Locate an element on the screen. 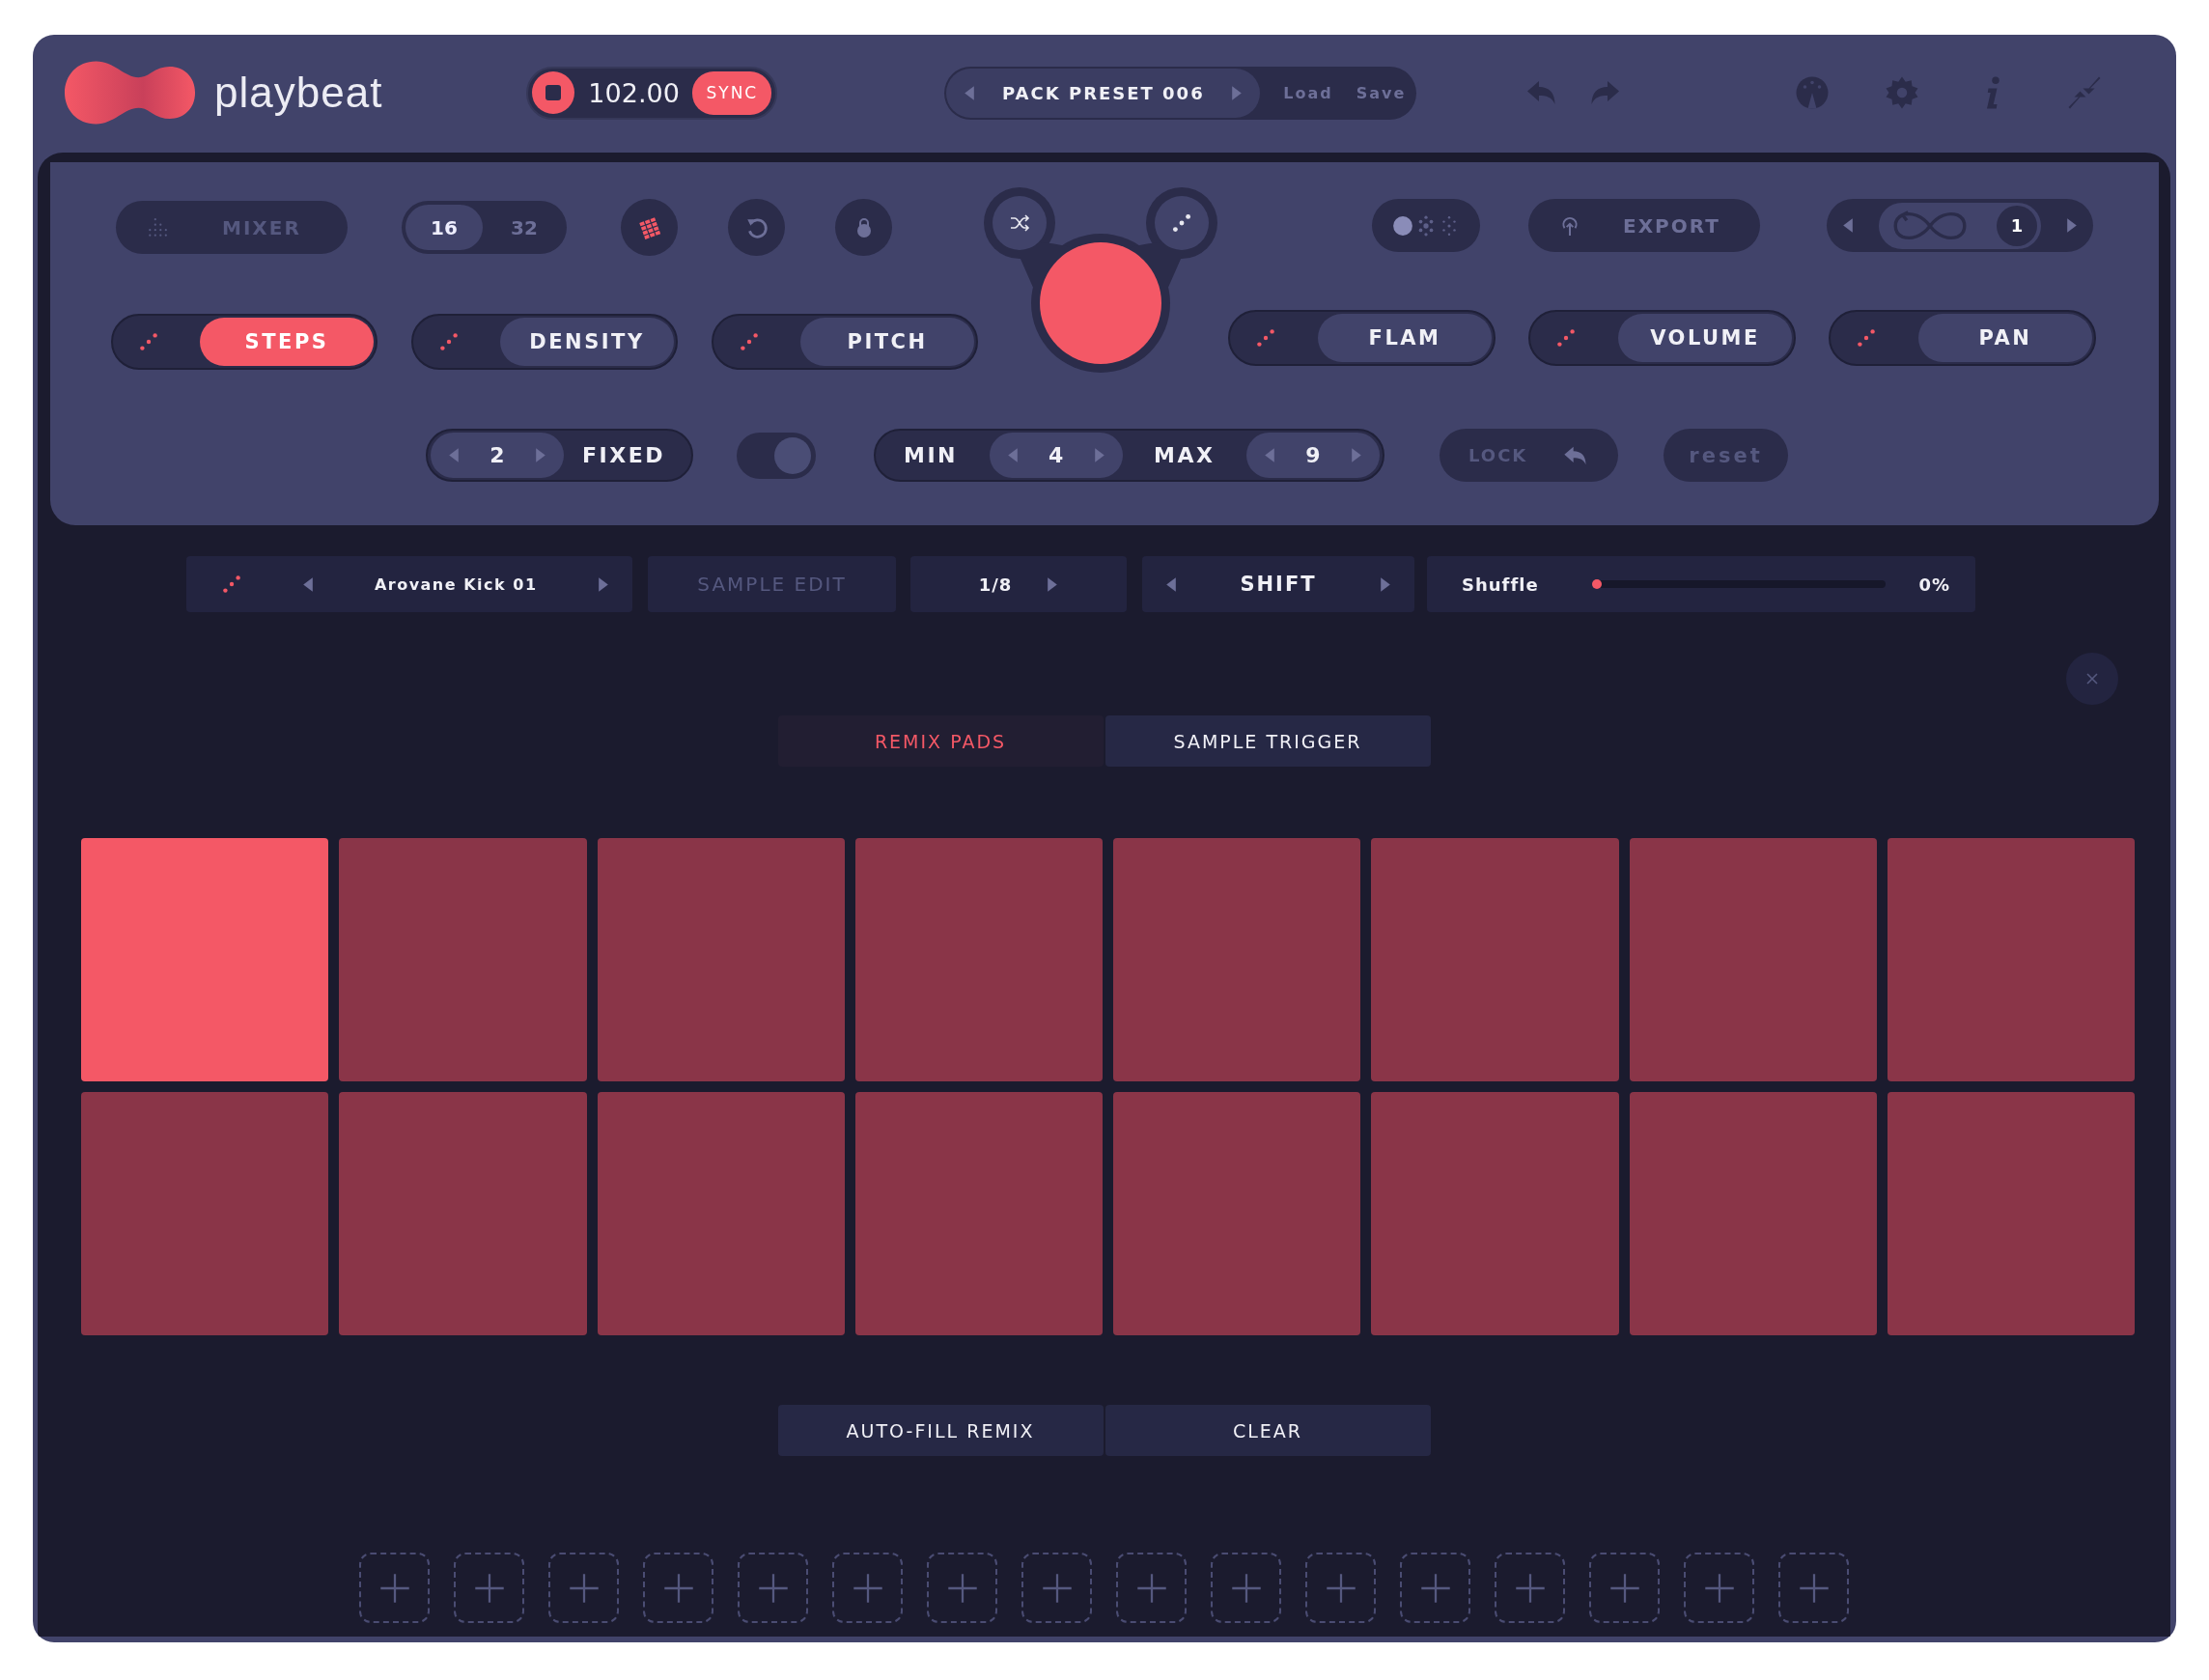 This screenshot has height=1680, width=2209. close-icon is located at coordinates (2092, 679).